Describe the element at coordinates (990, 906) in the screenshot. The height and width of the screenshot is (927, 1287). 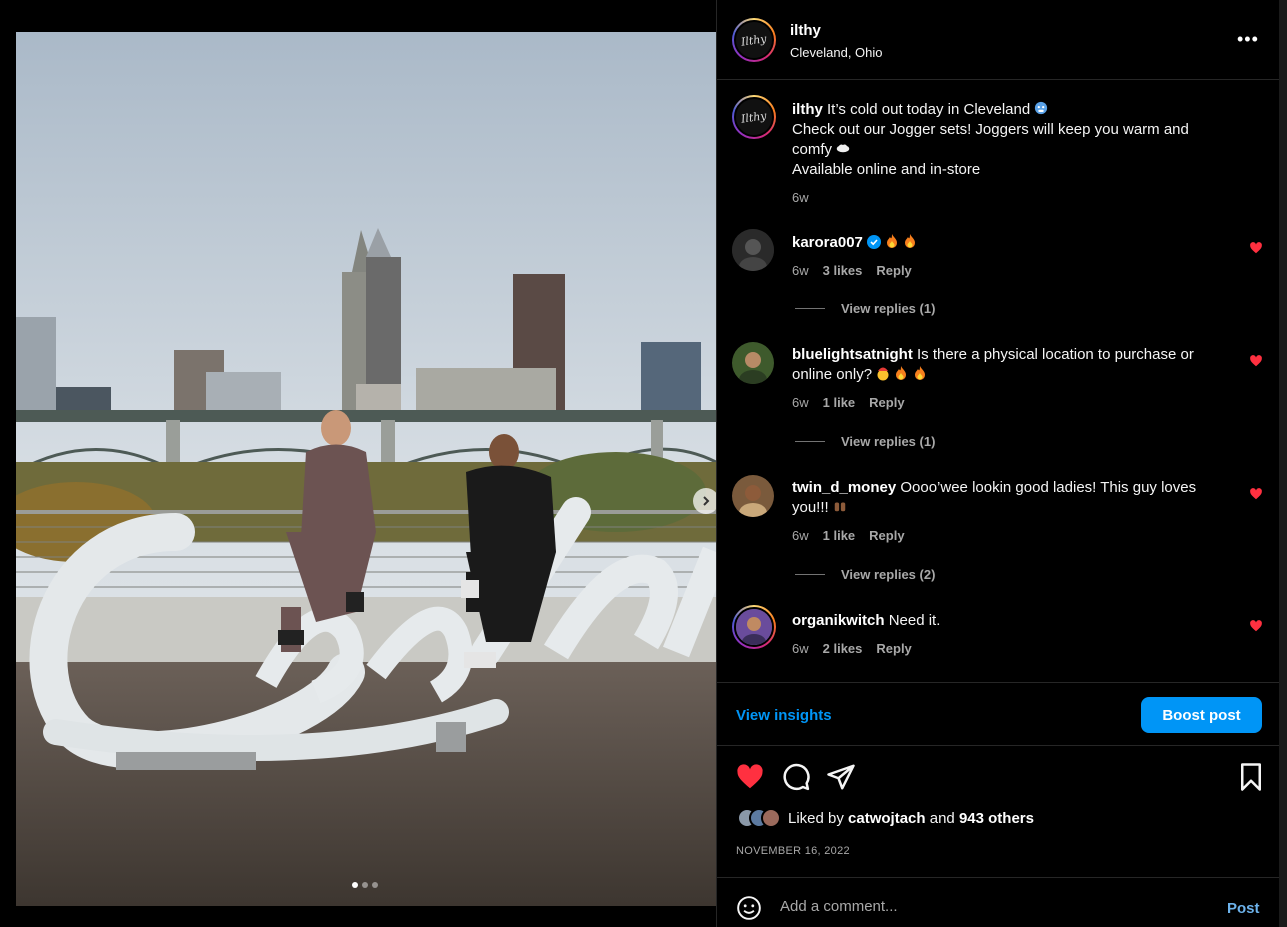
I see `comment-input` at that location.